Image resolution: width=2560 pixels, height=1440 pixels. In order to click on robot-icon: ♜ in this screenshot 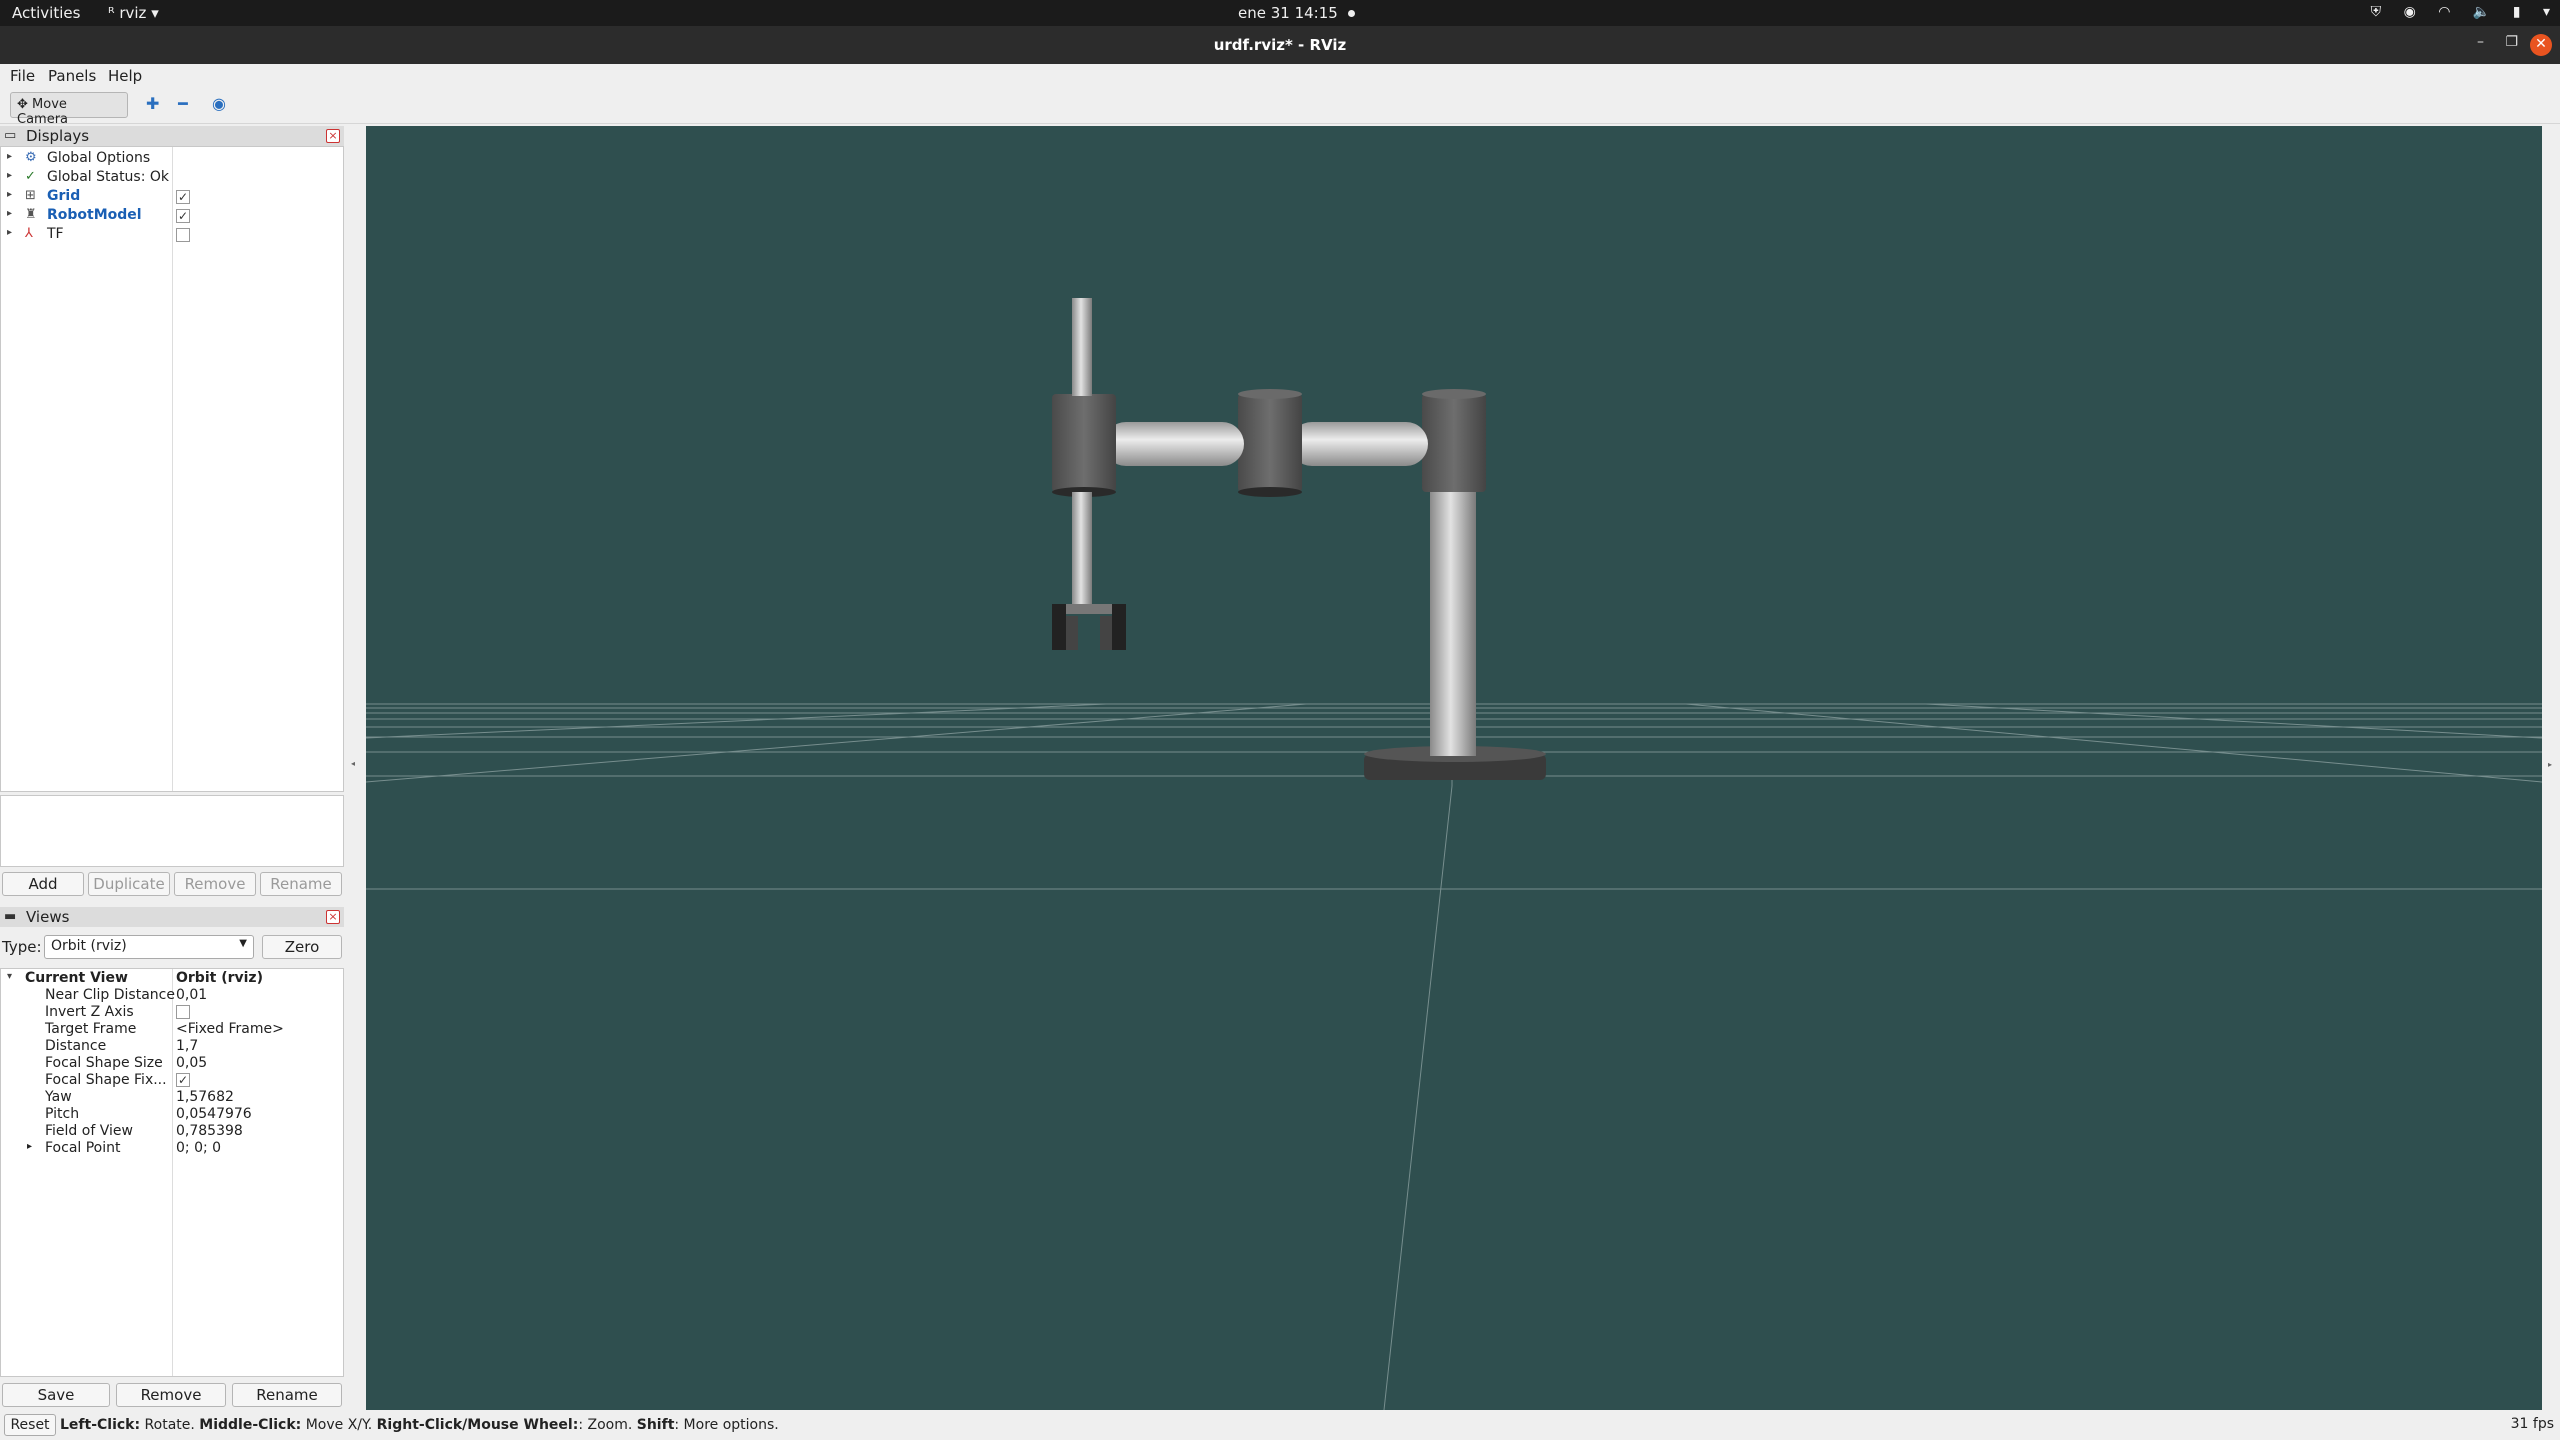, I will do `click(31, 214)`.